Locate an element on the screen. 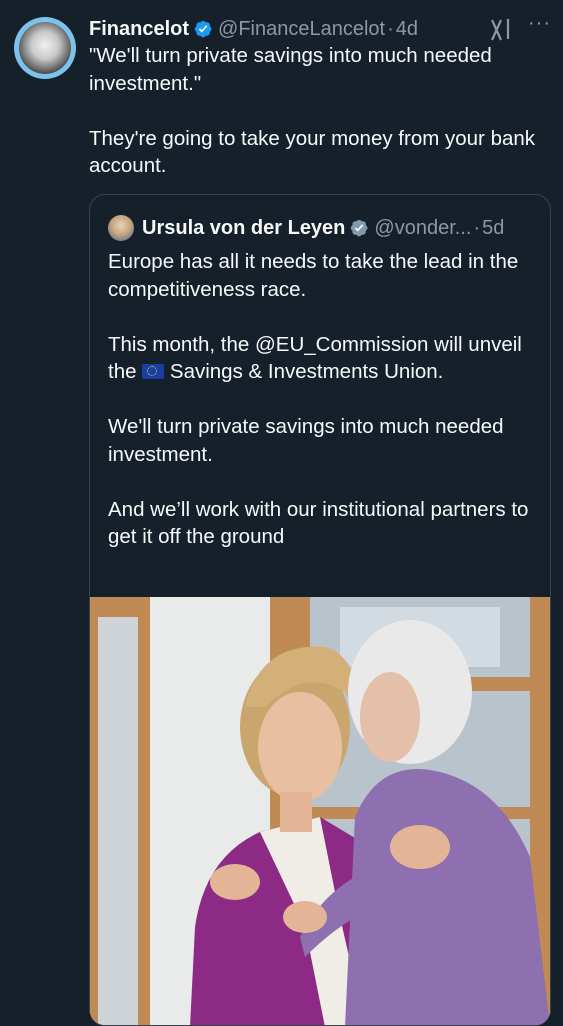 This screenshot has height=1026, width=563. quoted-author-name: Ursula von der Leyen is located at coordinates (243, 228).